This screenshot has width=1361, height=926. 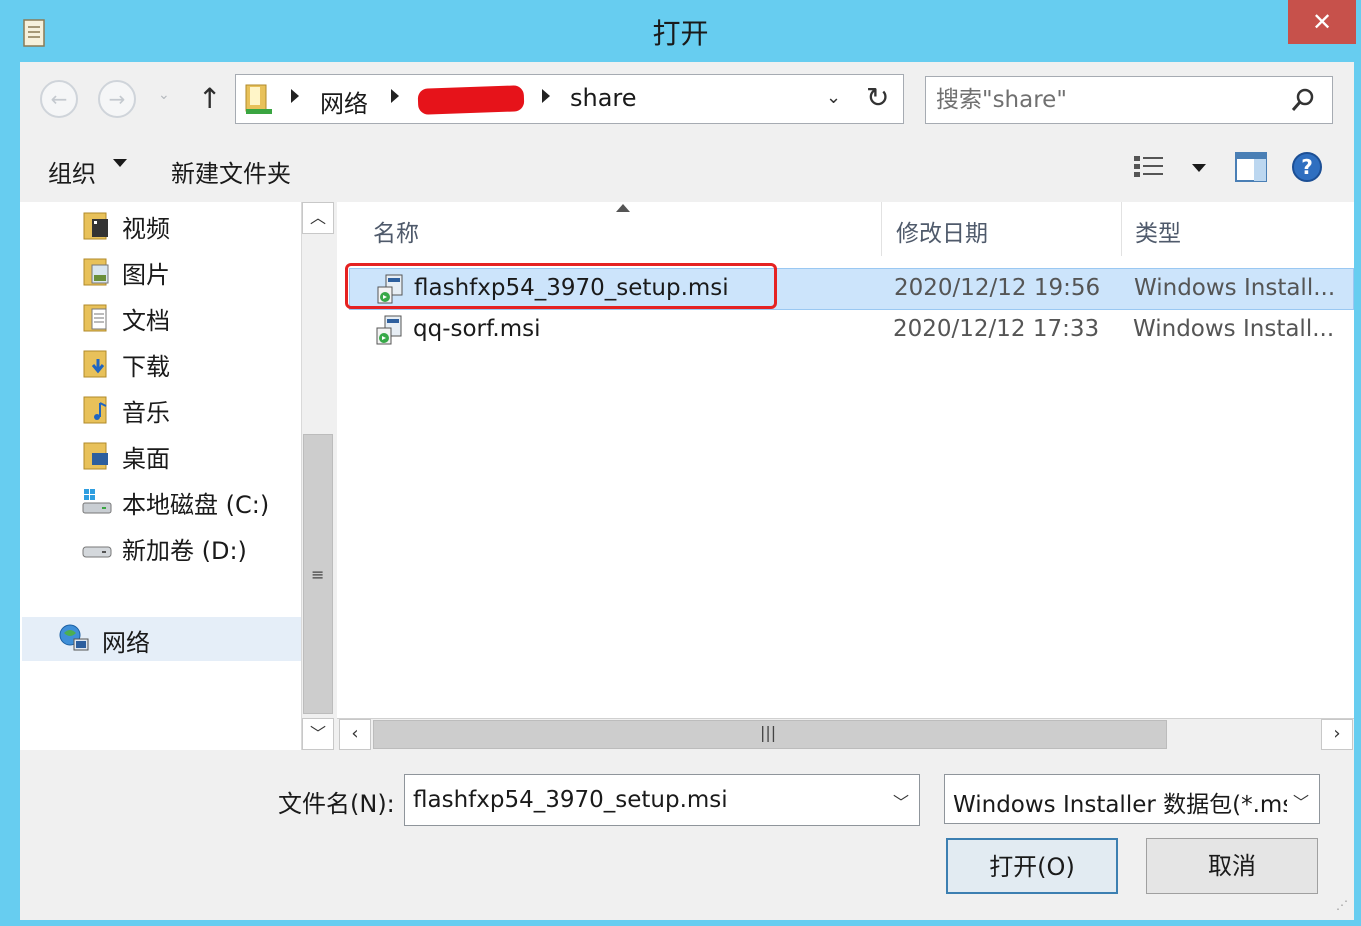 What do you see at coordinates (146, 413) in the screenshot?
I see `sidebar-item-label: 音乐` at bounding box center [146, 413].